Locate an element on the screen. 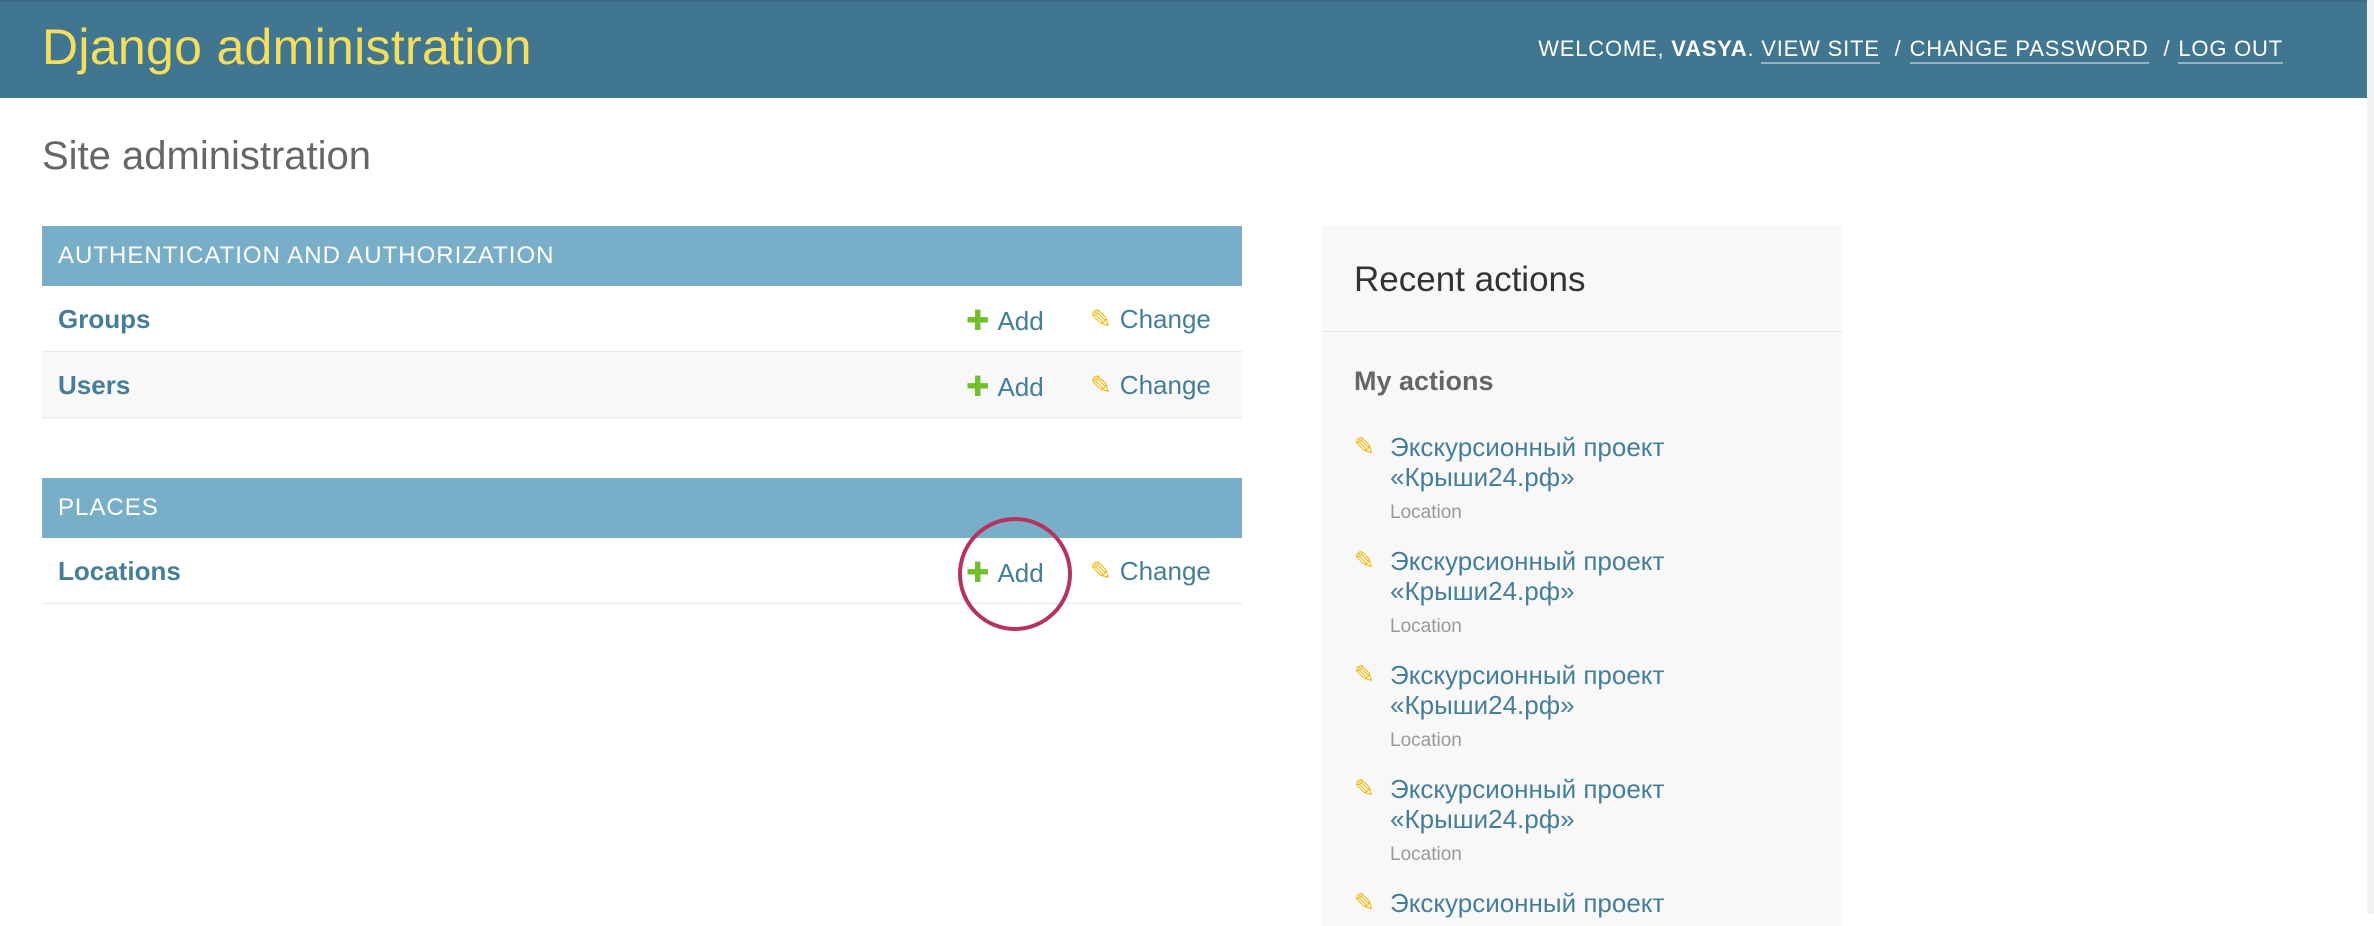 The width and height of the screenshot is (2374, 926). my-actions-heading: My actions is located at coordinates (1424, 381).